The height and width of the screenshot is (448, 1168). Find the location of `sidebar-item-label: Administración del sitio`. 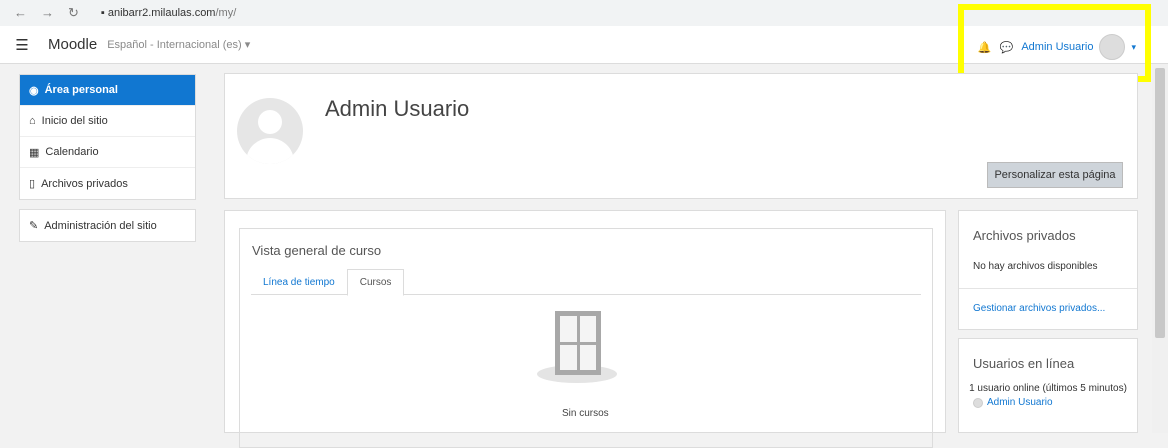

sidebar-item-label: Administración del sitio is located at coordinates (100, 225).